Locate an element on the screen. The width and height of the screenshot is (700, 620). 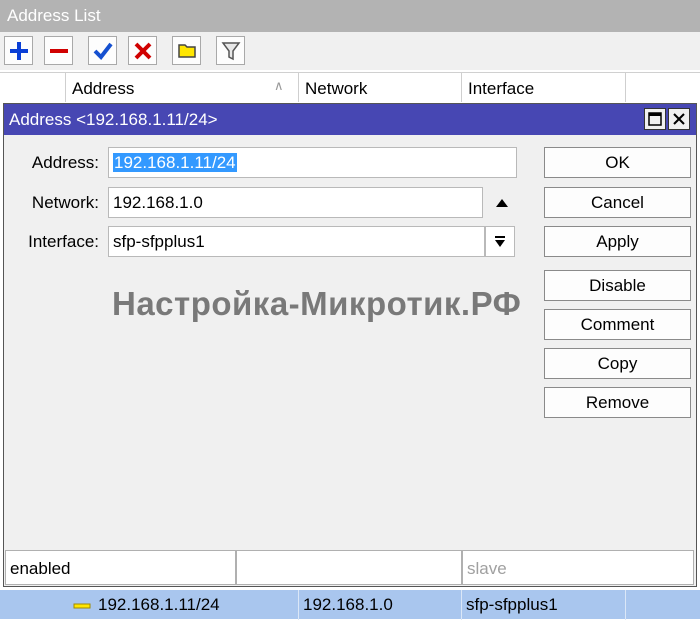
interface-dropdown-button is located at coordinates (500, 241).